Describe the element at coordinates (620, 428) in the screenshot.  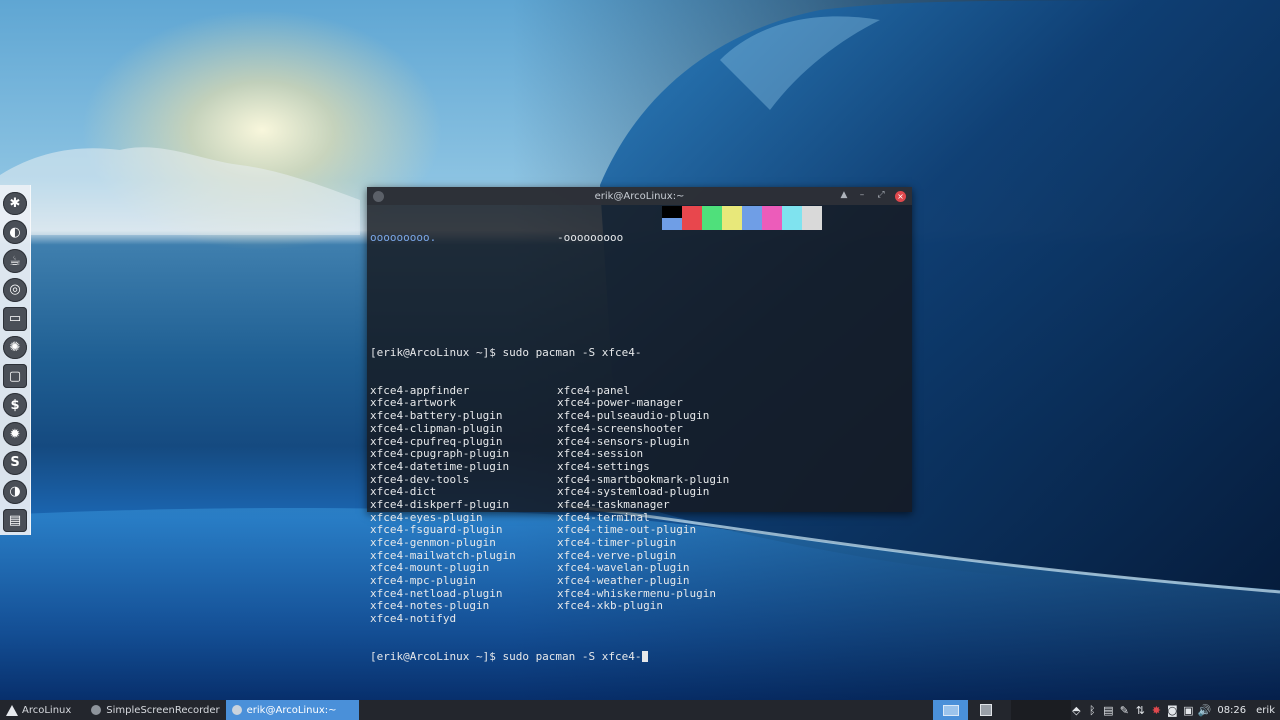
I see `completion-item: xfce4-screenshooter` at that location.